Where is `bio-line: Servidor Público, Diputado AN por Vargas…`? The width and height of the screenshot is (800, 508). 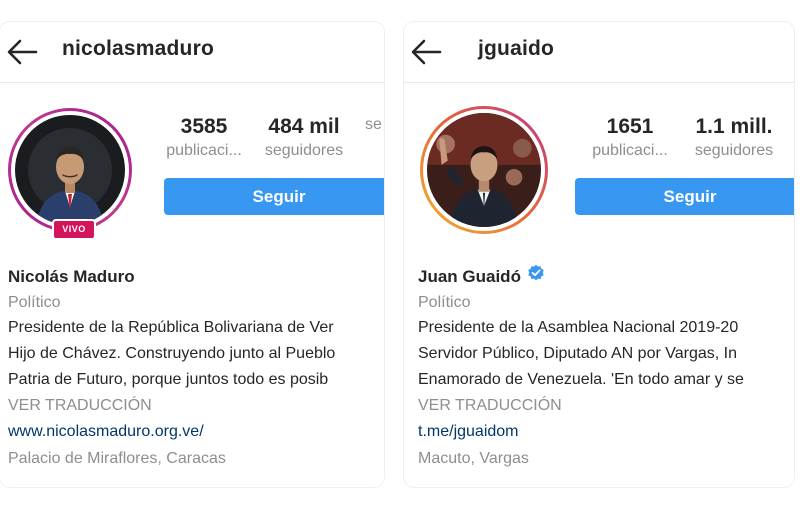 bio-line: Servidor Público, Diputado AN por Vargas… is located at coordinates (577, 353).